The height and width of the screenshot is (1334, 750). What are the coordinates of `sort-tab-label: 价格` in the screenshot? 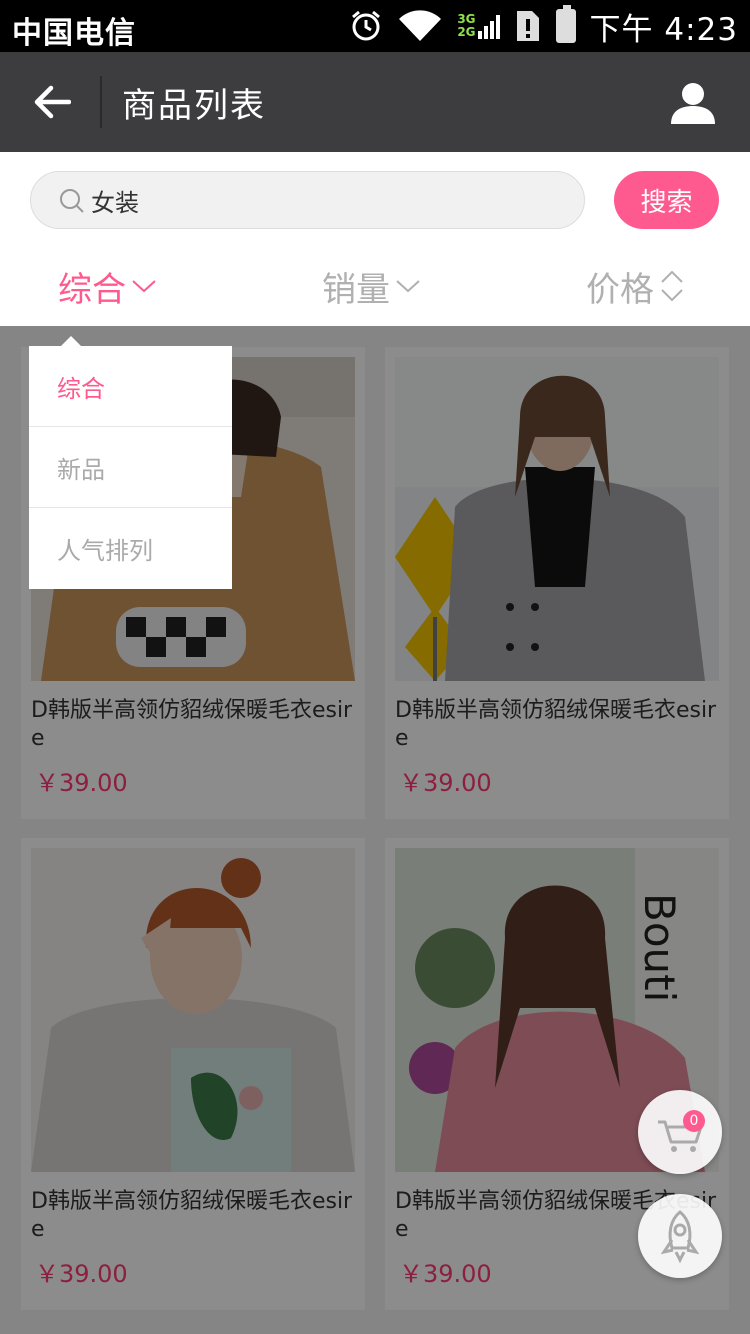 It's located at (620, 289).